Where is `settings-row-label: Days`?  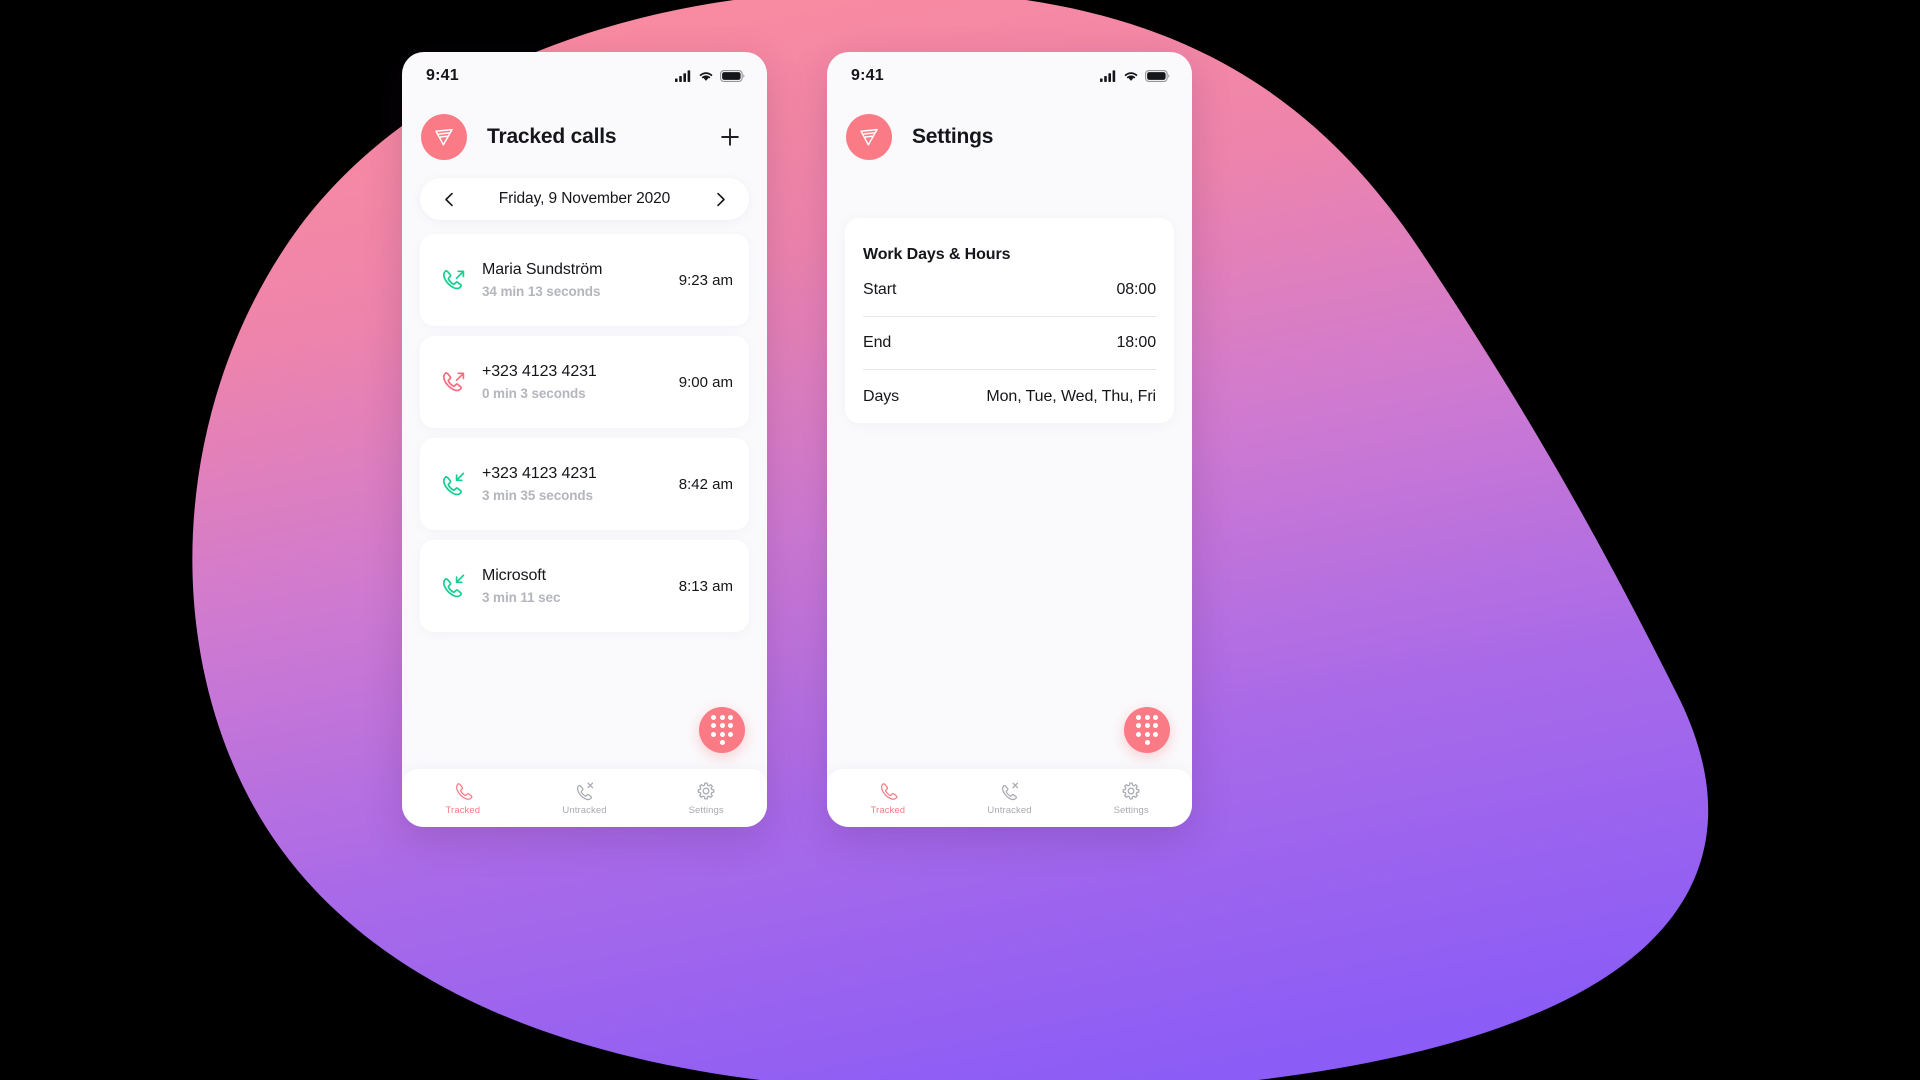 settings-row-label: Days is located at coordinates (881, 396).